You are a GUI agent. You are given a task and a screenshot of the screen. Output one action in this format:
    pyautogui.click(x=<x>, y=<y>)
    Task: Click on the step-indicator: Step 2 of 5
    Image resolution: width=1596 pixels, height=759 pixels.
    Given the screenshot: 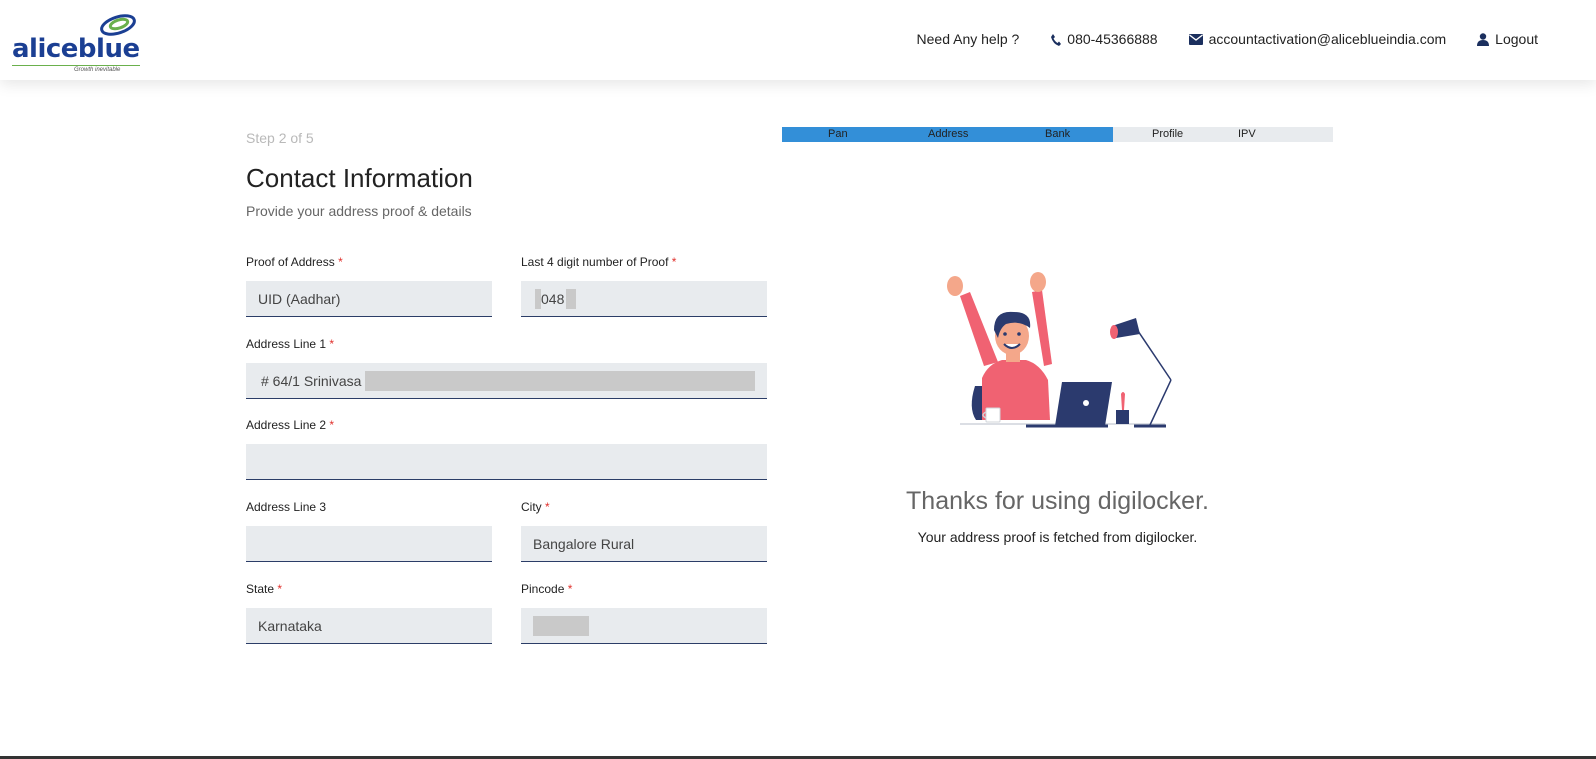 What is the action you would take?
    pyautogui.click(x=280, y=138)
    